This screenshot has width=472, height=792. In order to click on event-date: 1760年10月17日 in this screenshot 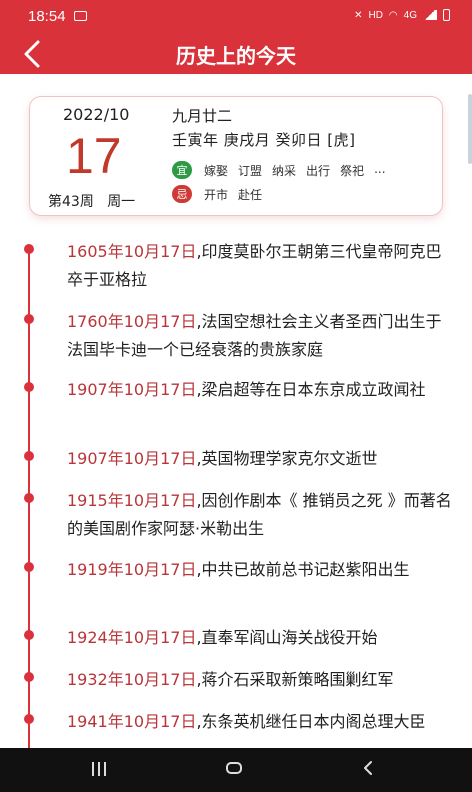, I will do `click(132, 321)`.